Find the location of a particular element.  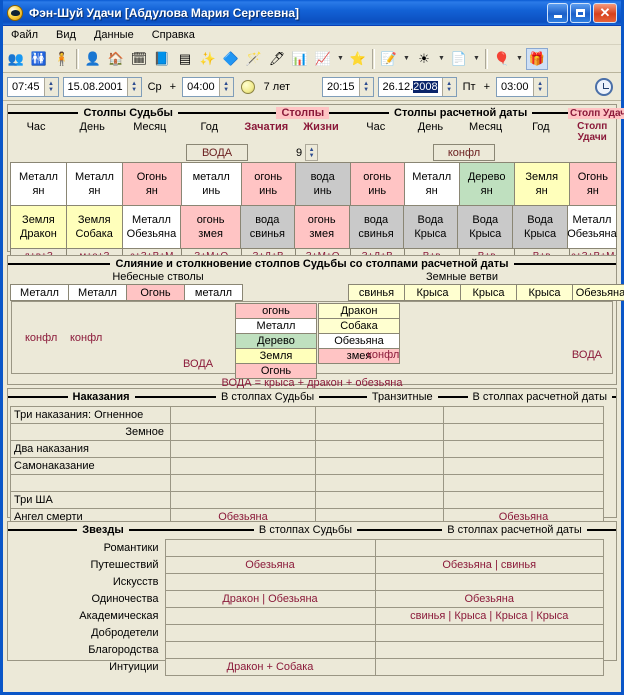

calc-time-input: 20:15 ▲ ▼ is located at coordinates (348, 86).